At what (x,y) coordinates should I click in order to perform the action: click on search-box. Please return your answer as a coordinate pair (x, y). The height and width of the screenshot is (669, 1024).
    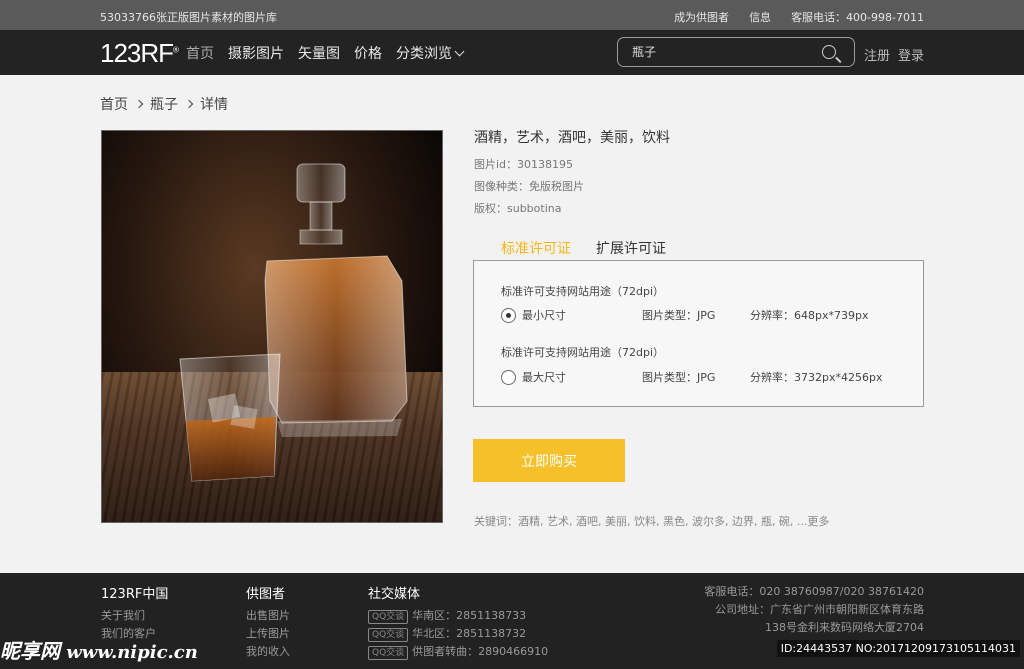
    Looking at the image, I should click on (736, 52).